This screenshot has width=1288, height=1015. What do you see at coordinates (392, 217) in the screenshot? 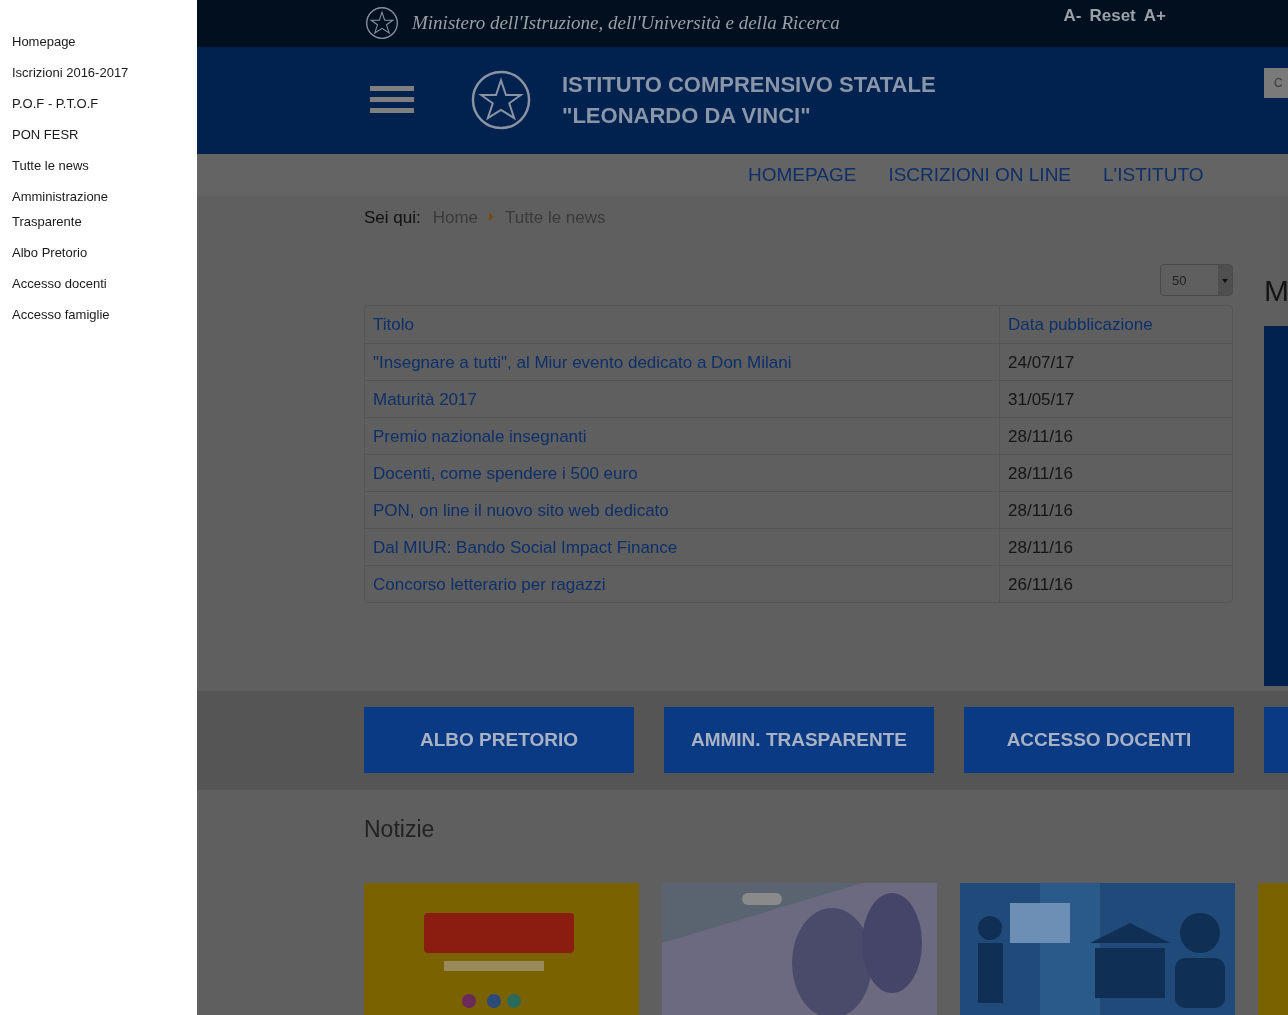
I see `breadcrumb-label: Sei qui:` at bounding box center [392, 217].